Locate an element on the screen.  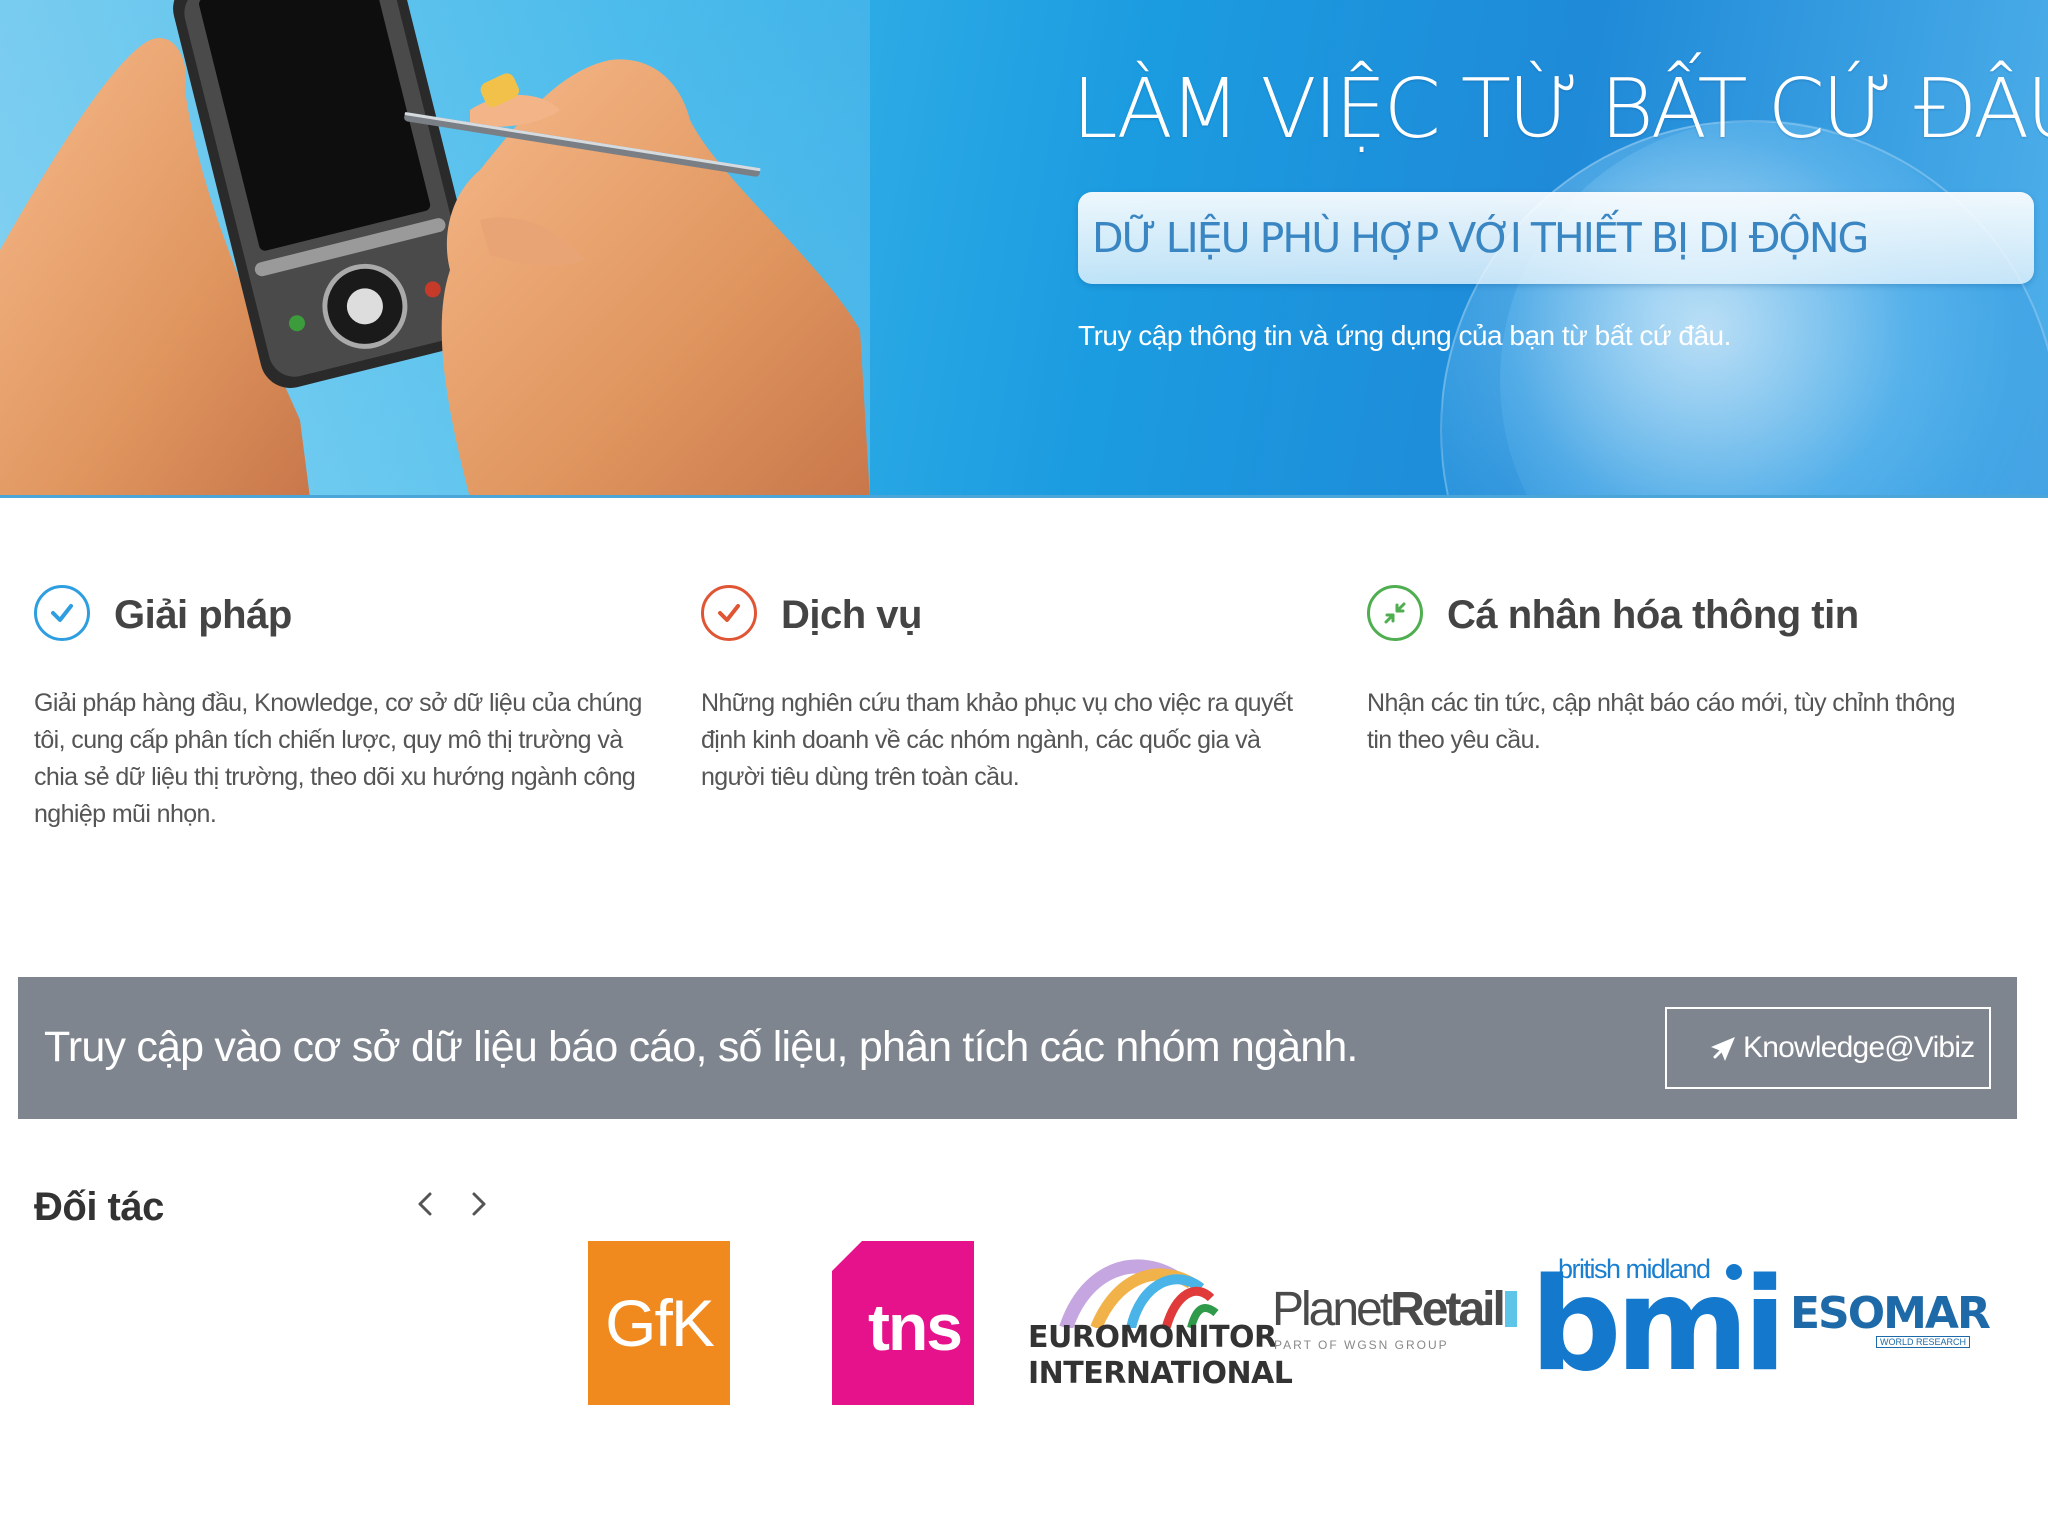
planet-retail-wordmark: PlanetRetail is located at coordinates (1394, 1309).